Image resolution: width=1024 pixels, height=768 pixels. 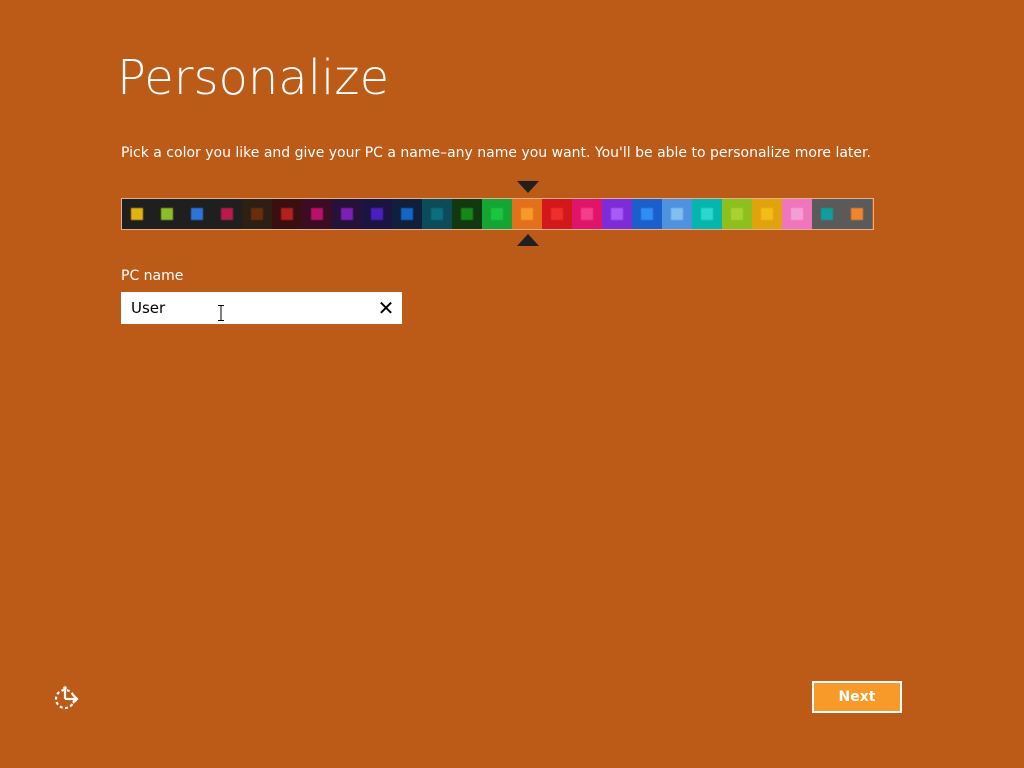 What do you see at coordinates (528, 187) in the screenshot?
I see `selected-color-marker-top` at bounding box center [528, 187].